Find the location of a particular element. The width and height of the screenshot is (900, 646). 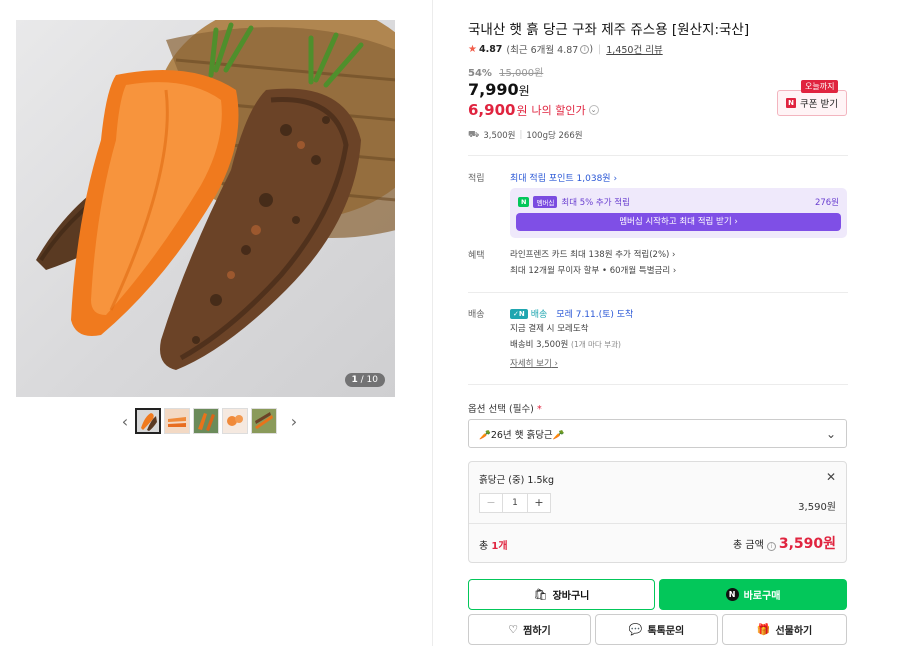

total-price: 총 금액 i 3,590원 is located at coordinates (784, 544).